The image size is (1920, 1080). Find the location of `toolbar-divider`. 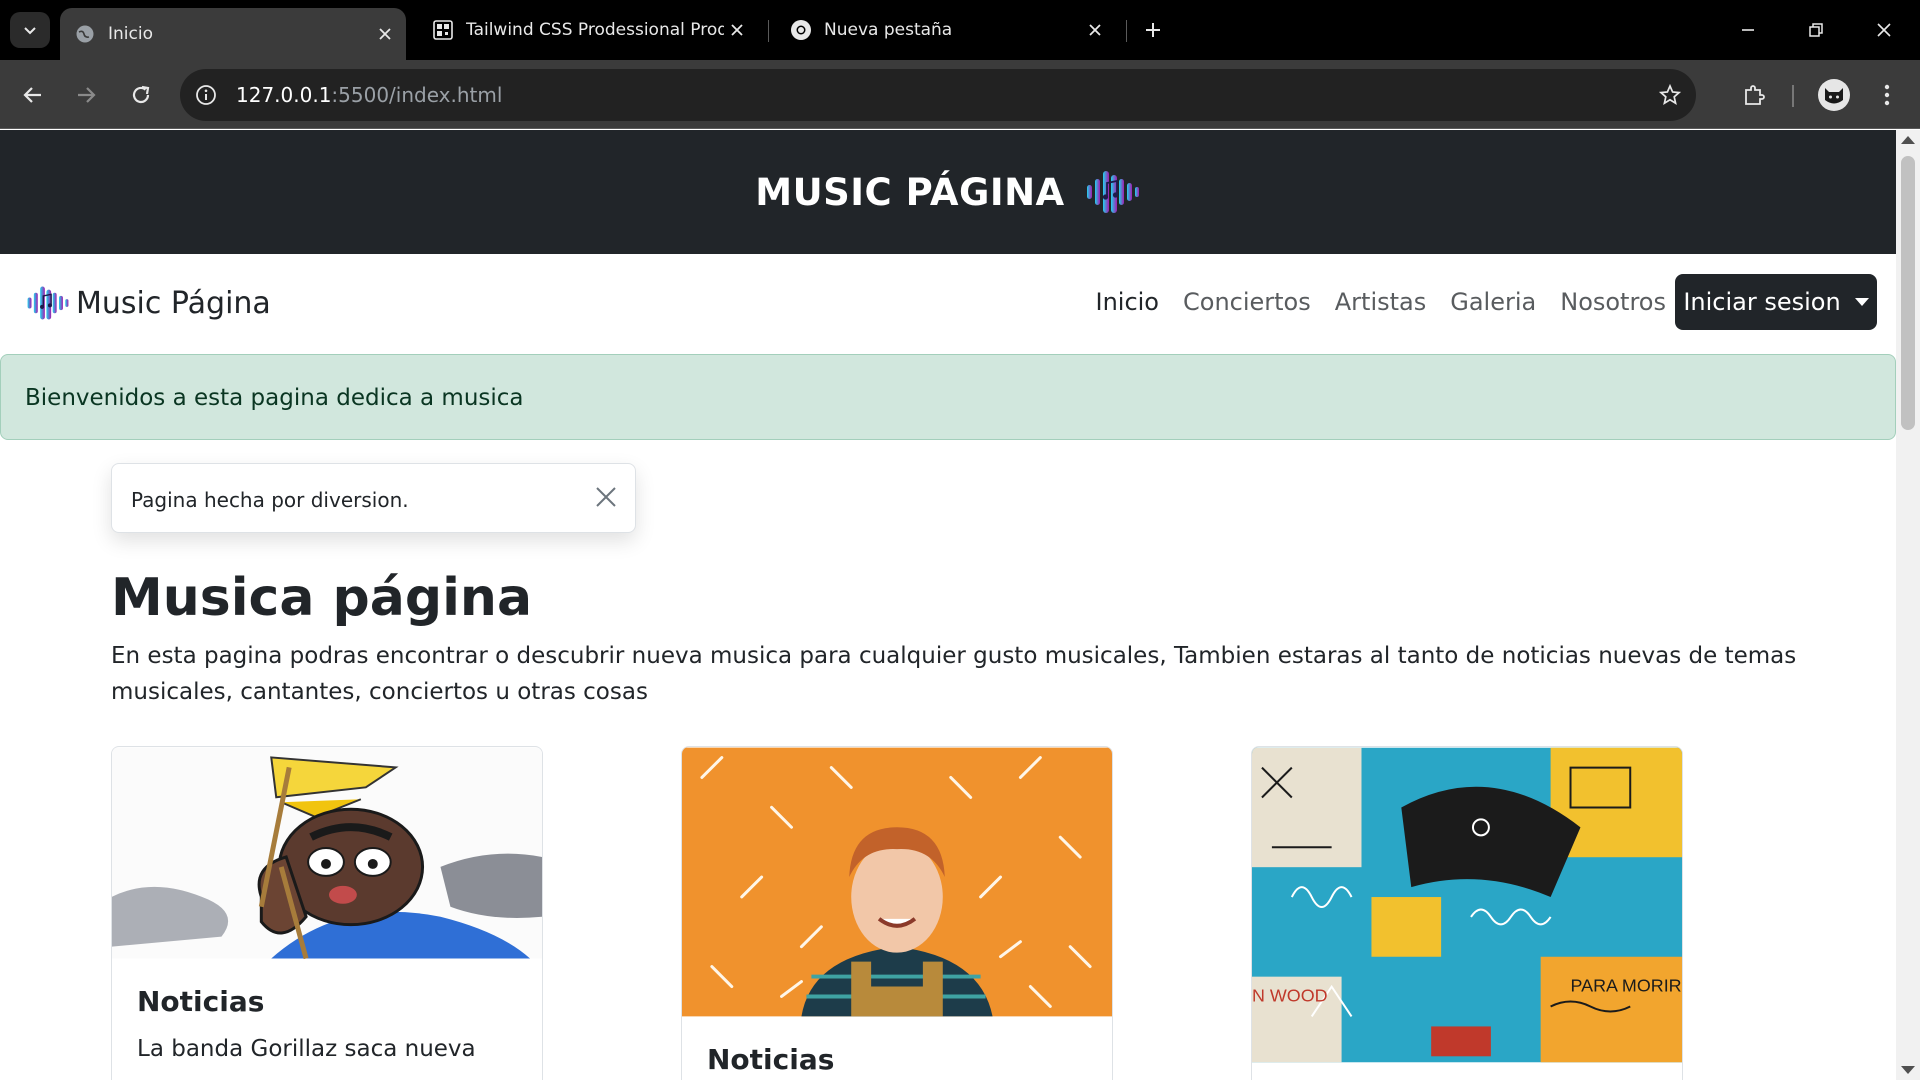

toolbar-divider is located at coordinates (1793, 96).